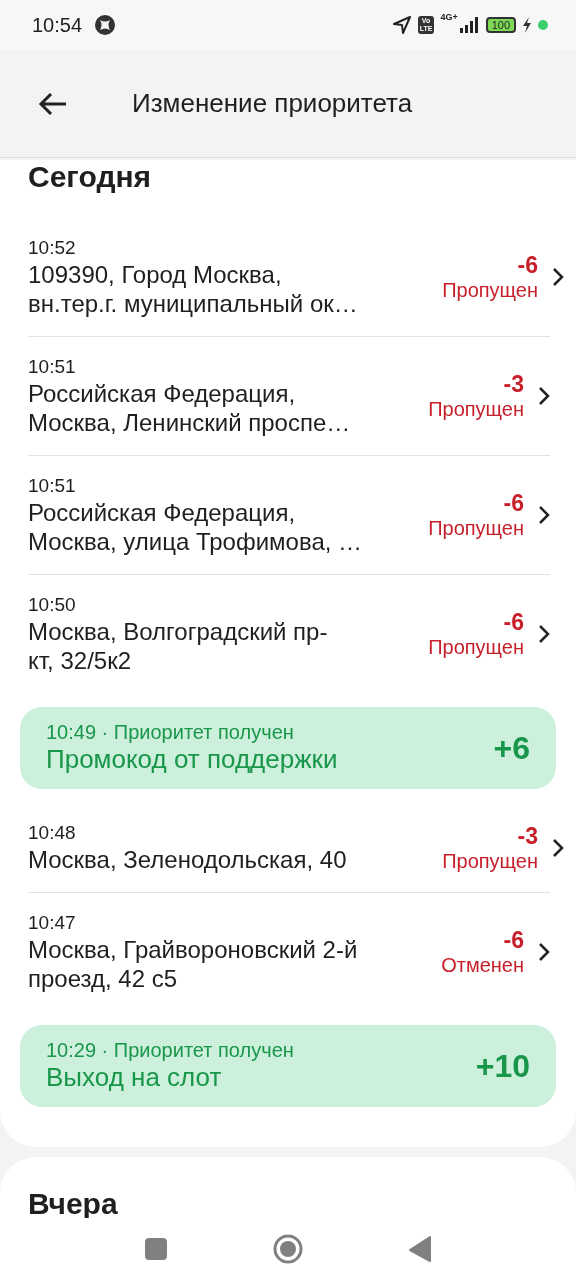 The width and height of the screenshot is (576, 1280). I want to click on history-row: 10:52 109390, Город Москва, вн.тер.г. муниципальный ок… -6 Пропущен, so click(292, 277).